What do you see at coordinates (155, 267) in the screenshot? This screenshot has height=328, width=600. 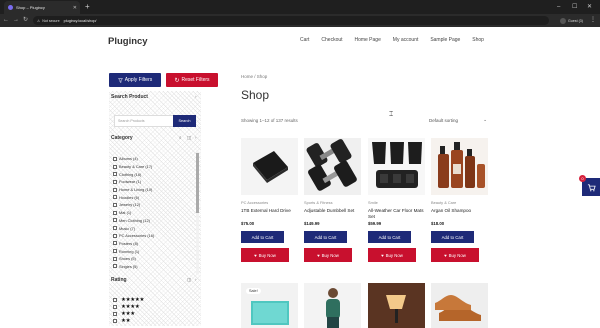 I see `category-option: Singles (5)` at bounding box center [155, 267].